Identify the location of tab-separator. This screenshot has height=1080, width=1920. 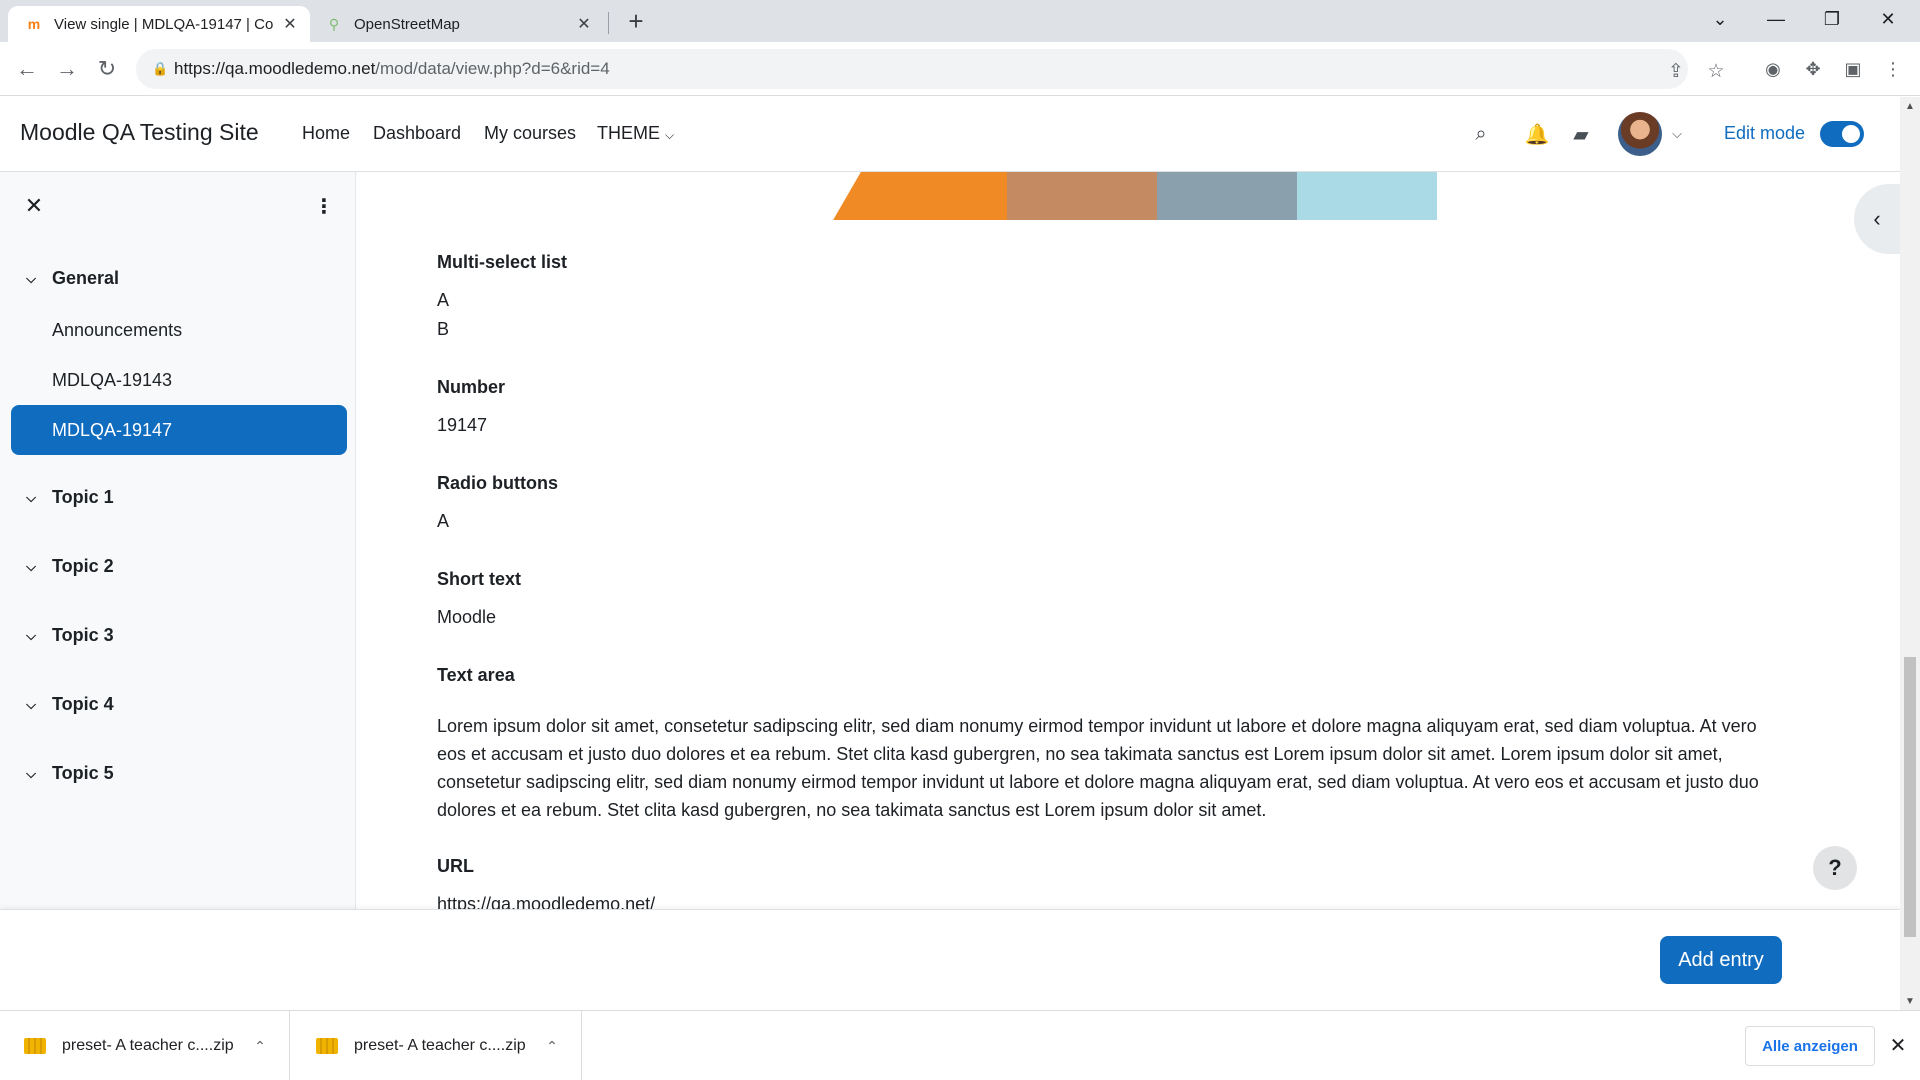
(608, 23).